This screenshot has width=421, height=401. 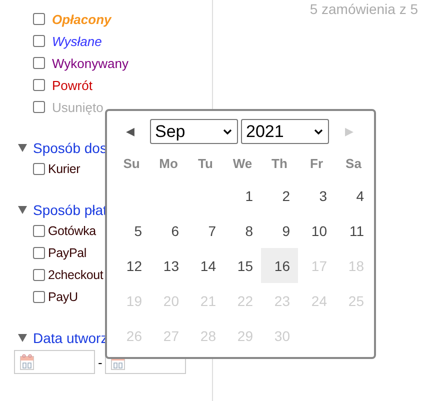 What do you see at coordinates (72, 85) in the screenshot?
I see `status-label: Powrót` at bounding box center [72, 85].